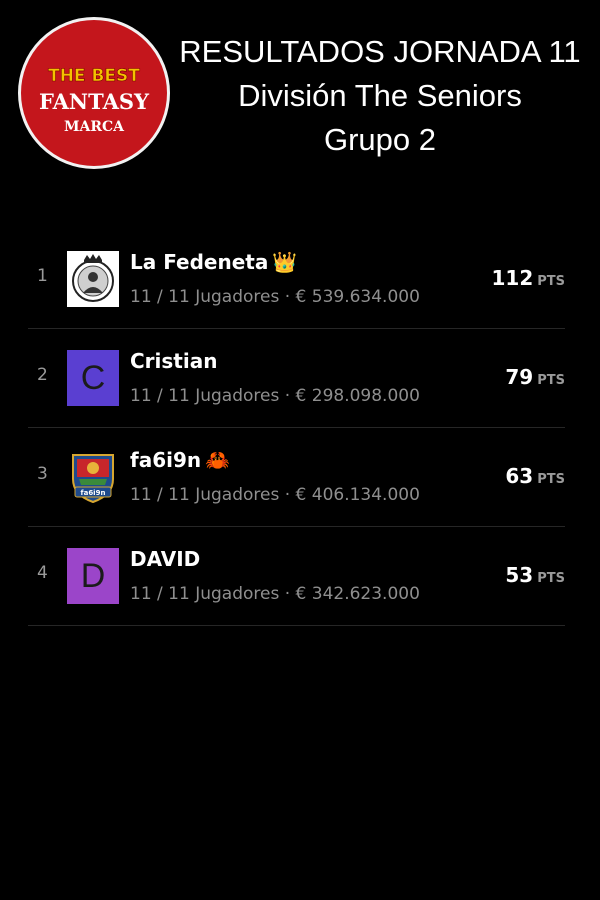  I want to click on title-line-division: División The Seniors, so click(380, 95).